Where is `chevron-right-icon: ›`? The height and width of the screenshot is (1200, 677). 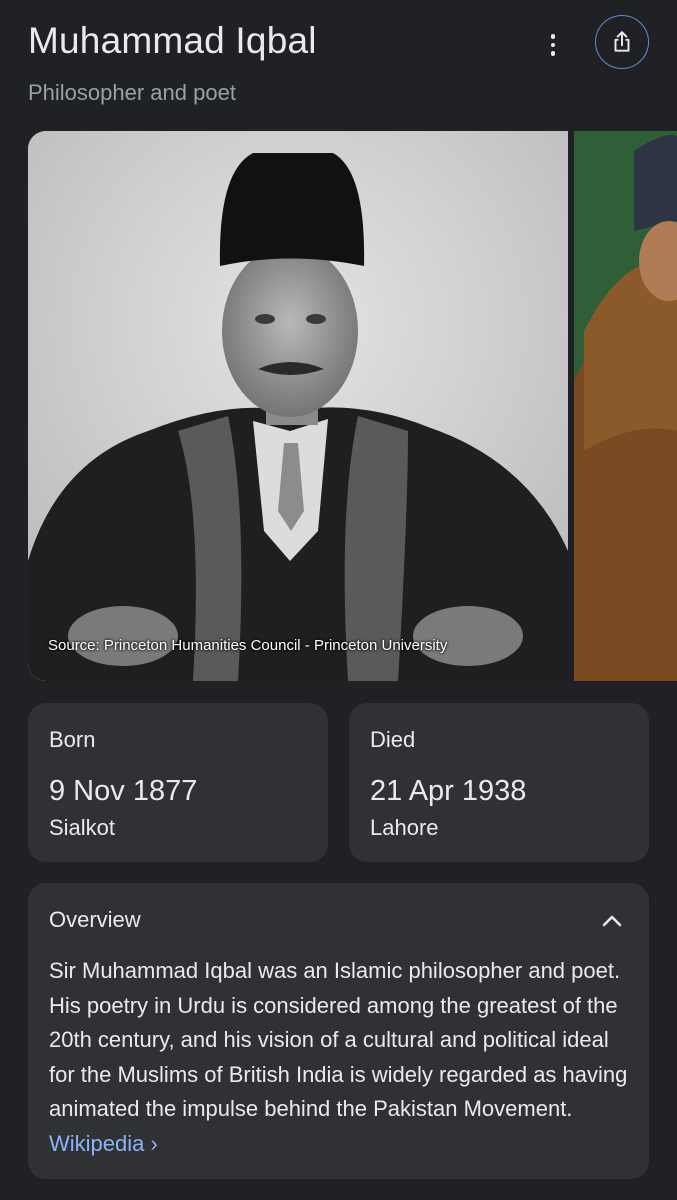 chevron-right-icon: › is located at coordinates (154, 1143).